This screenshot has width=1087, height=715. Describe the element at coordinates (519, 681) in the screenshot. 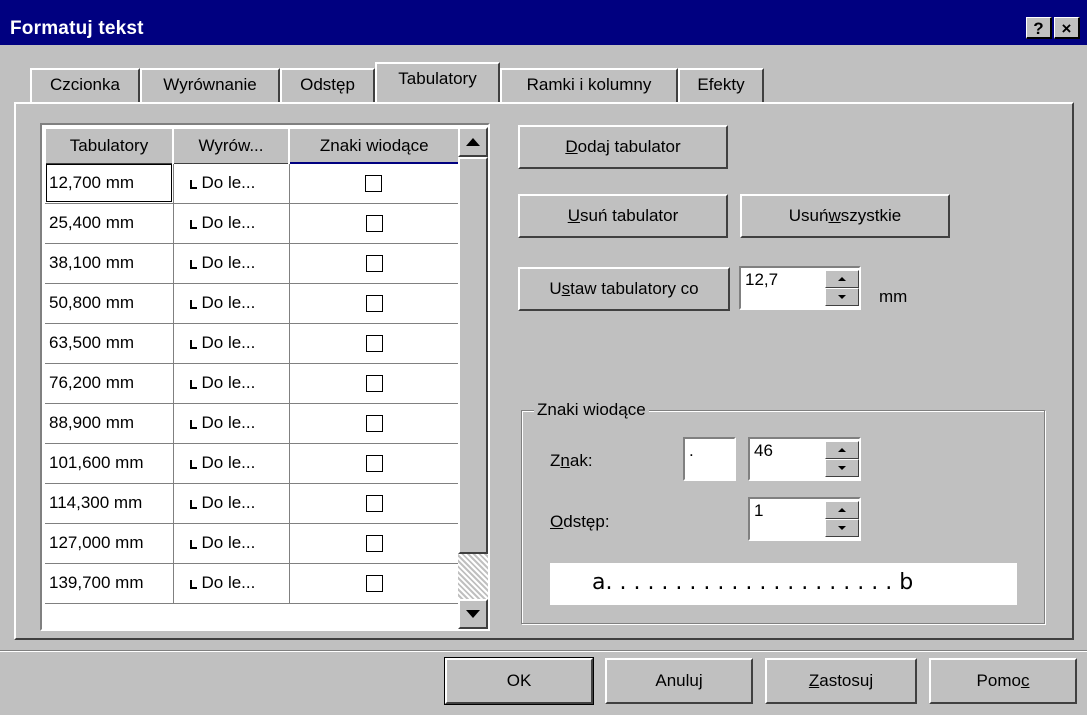

I see `ok-button: OK` at that location.